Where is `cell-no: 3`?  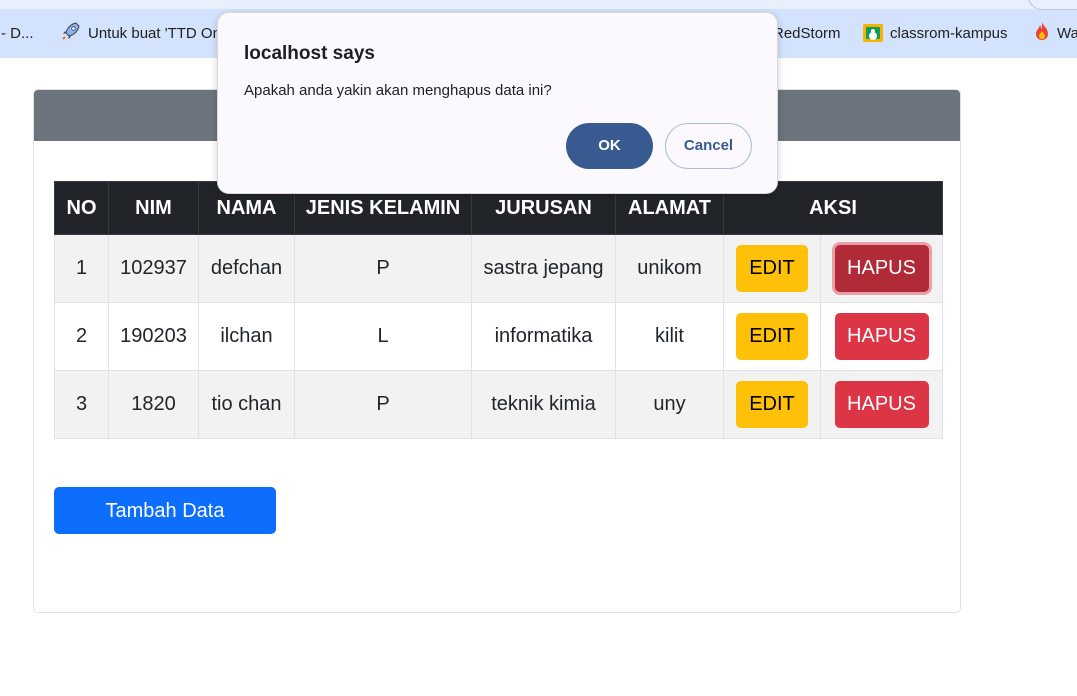 cell-no: 3 is located at coordinates (81, 404).